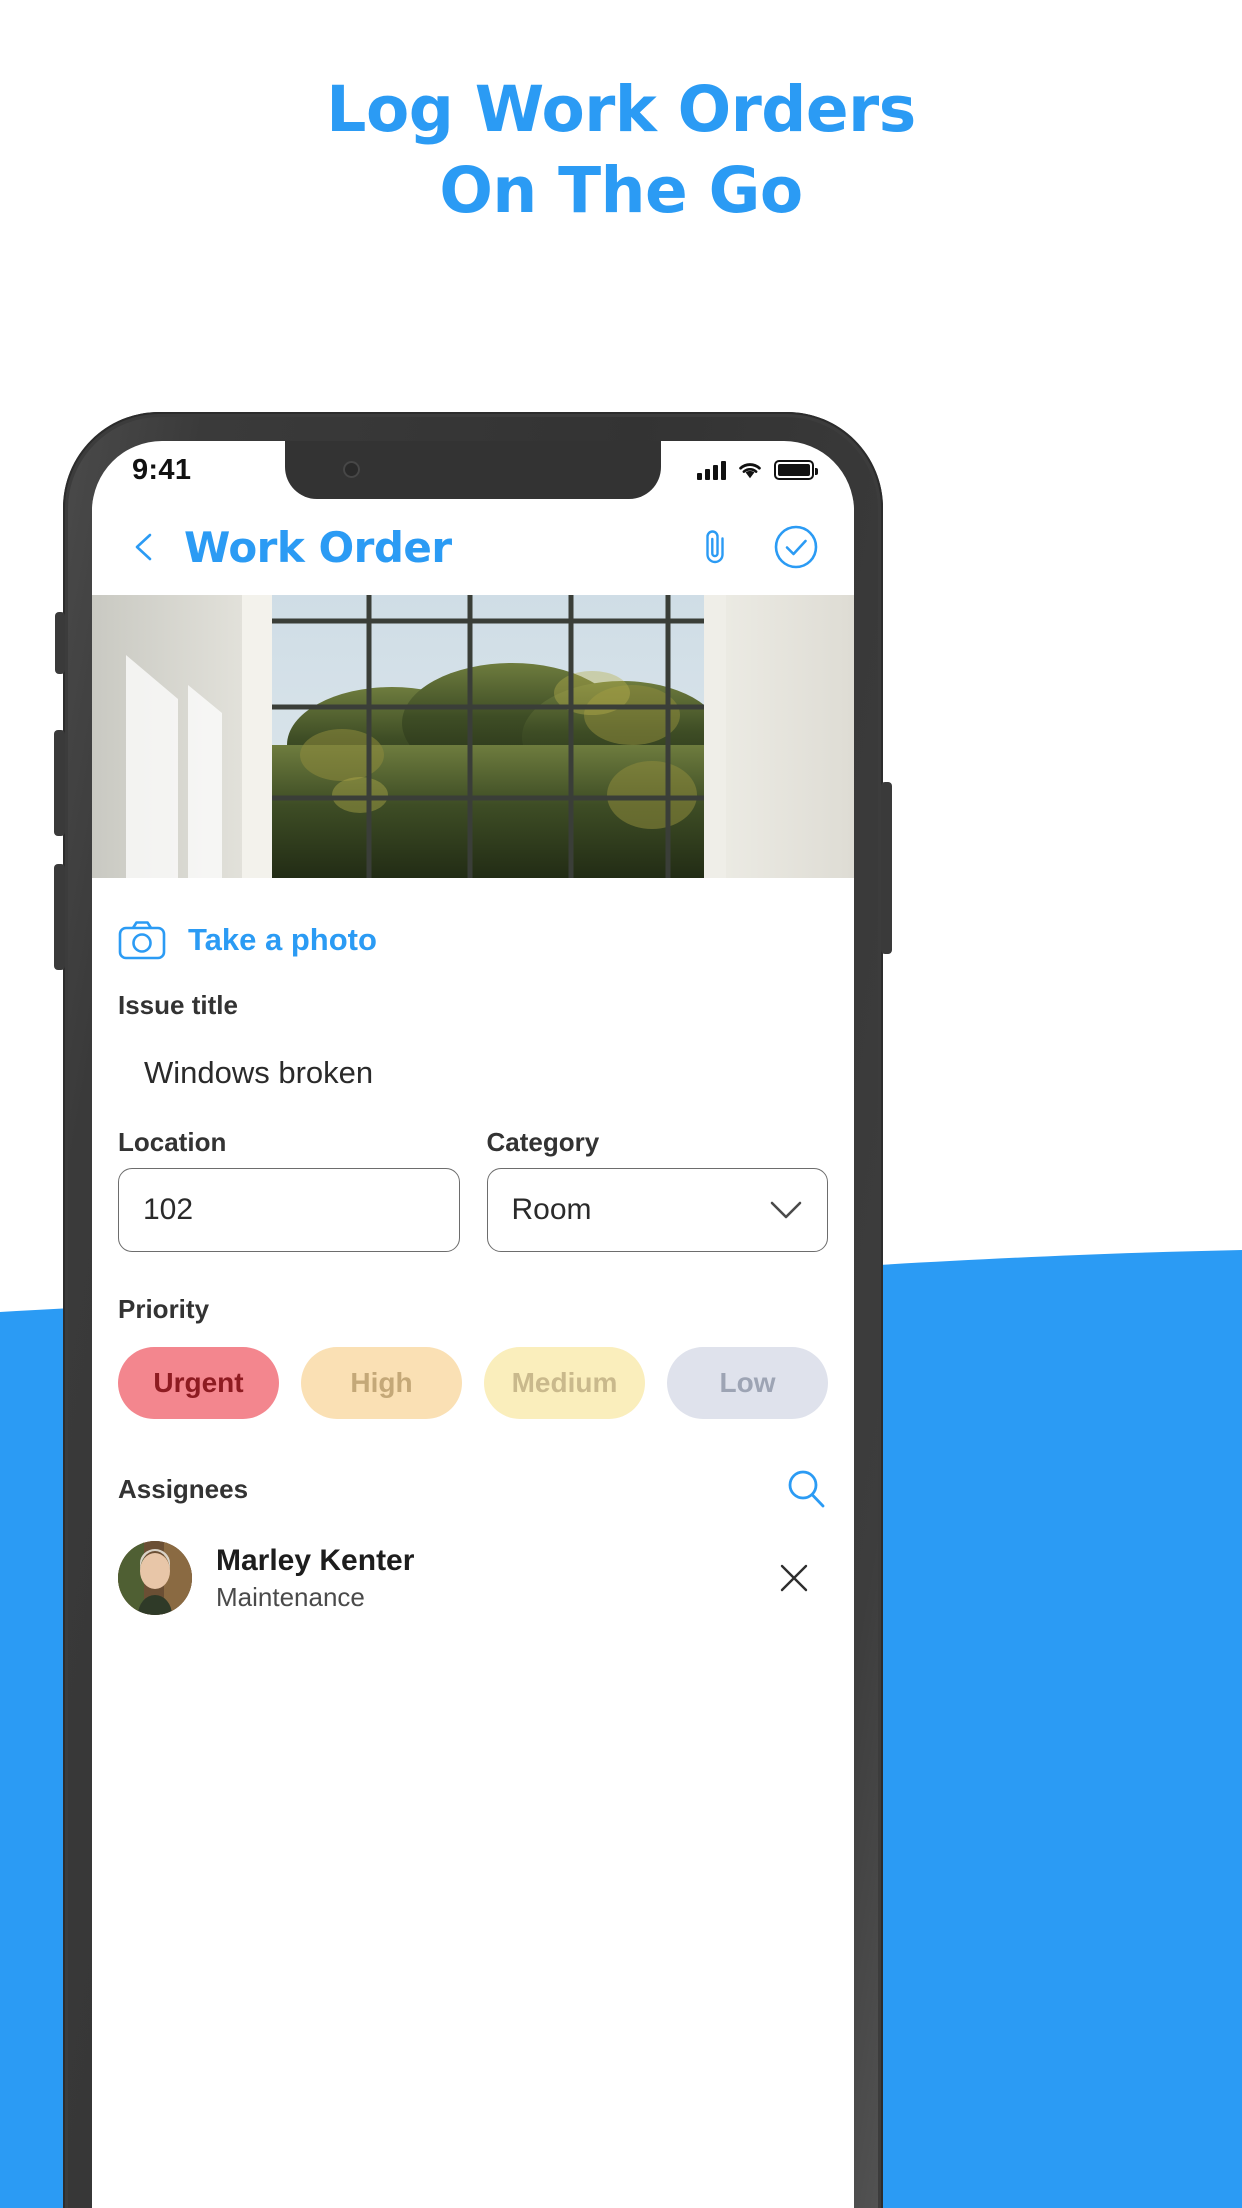 This screenshot has width=1242, height=2208. I want to click on location-category-row: Location 102 Category Room, so click(473, 1189).